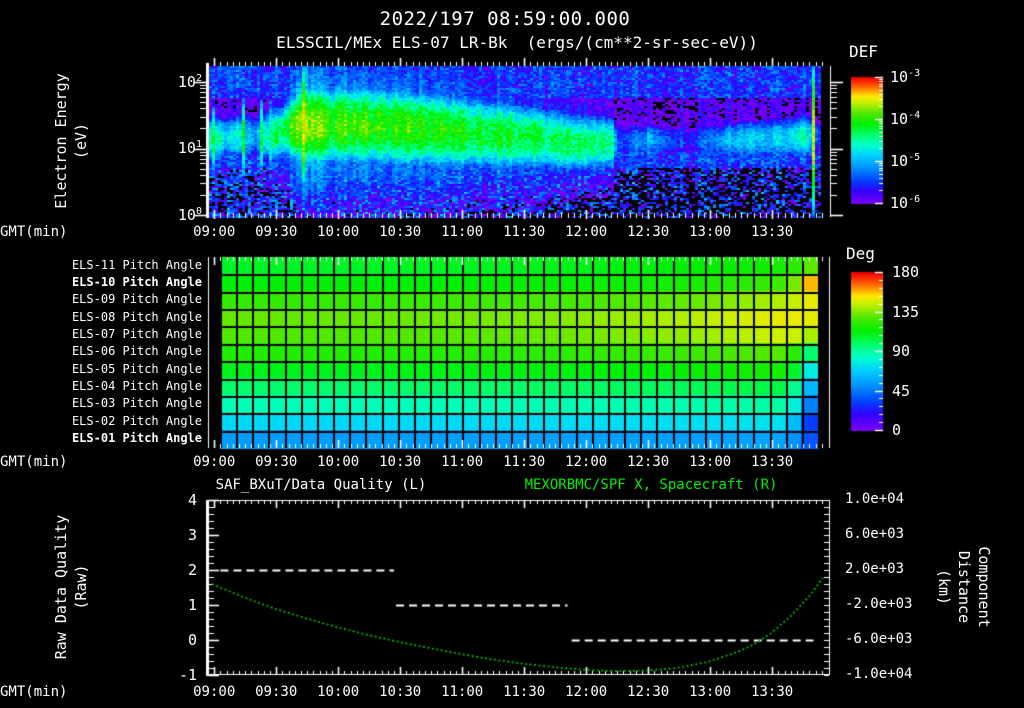 The width and height of the screenshot is (1024, 708). Describe the element at coordinates (879, 604) in the screenshot. I see `distance-tick-label: -2.0e+03` at that location.